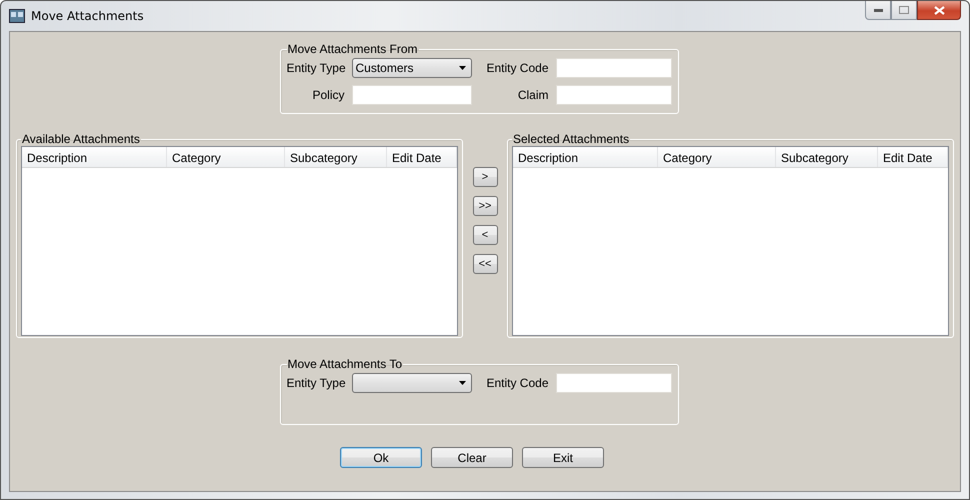 This screenshot has height=500, width=970. What do you see at coordinates (532, 95) in the screenshot?
I see `field-label: Claim` at bounding box center [532, 95].